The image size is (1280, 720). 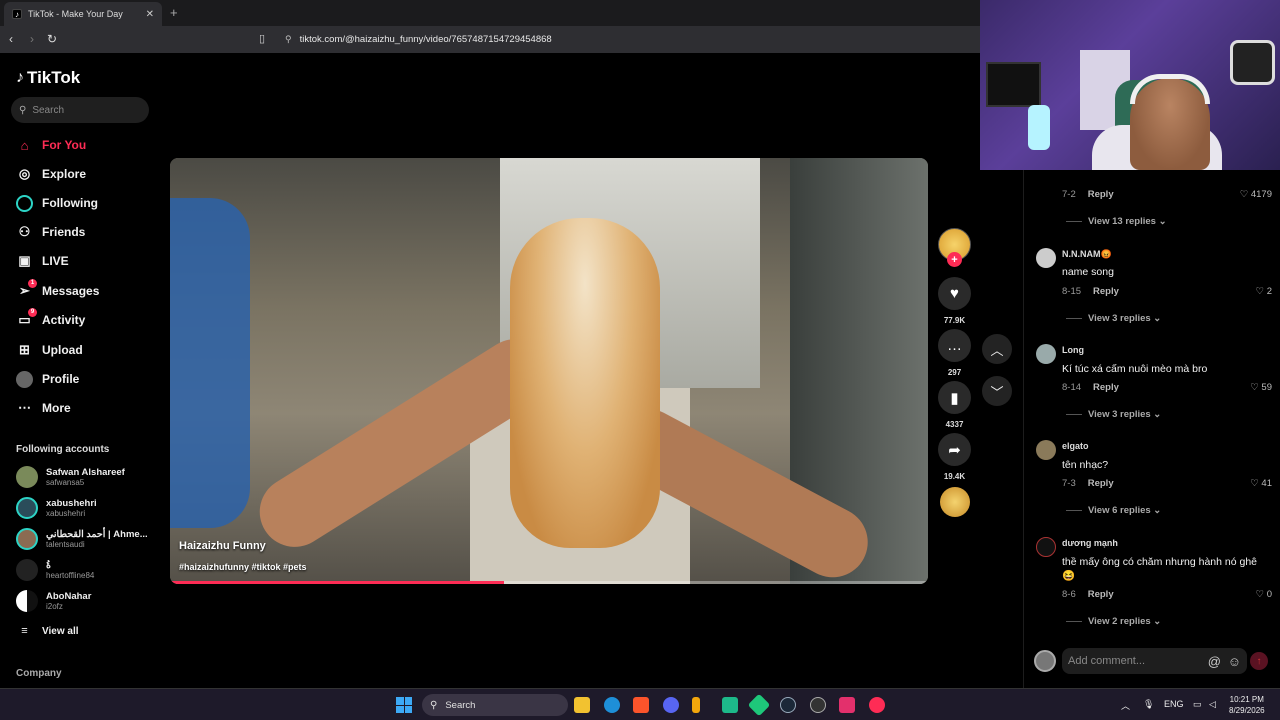 What do you see at coordinates (174, 12) in the screenshot?
I see `new-tab-button: +` at bounding box center [174, 12].